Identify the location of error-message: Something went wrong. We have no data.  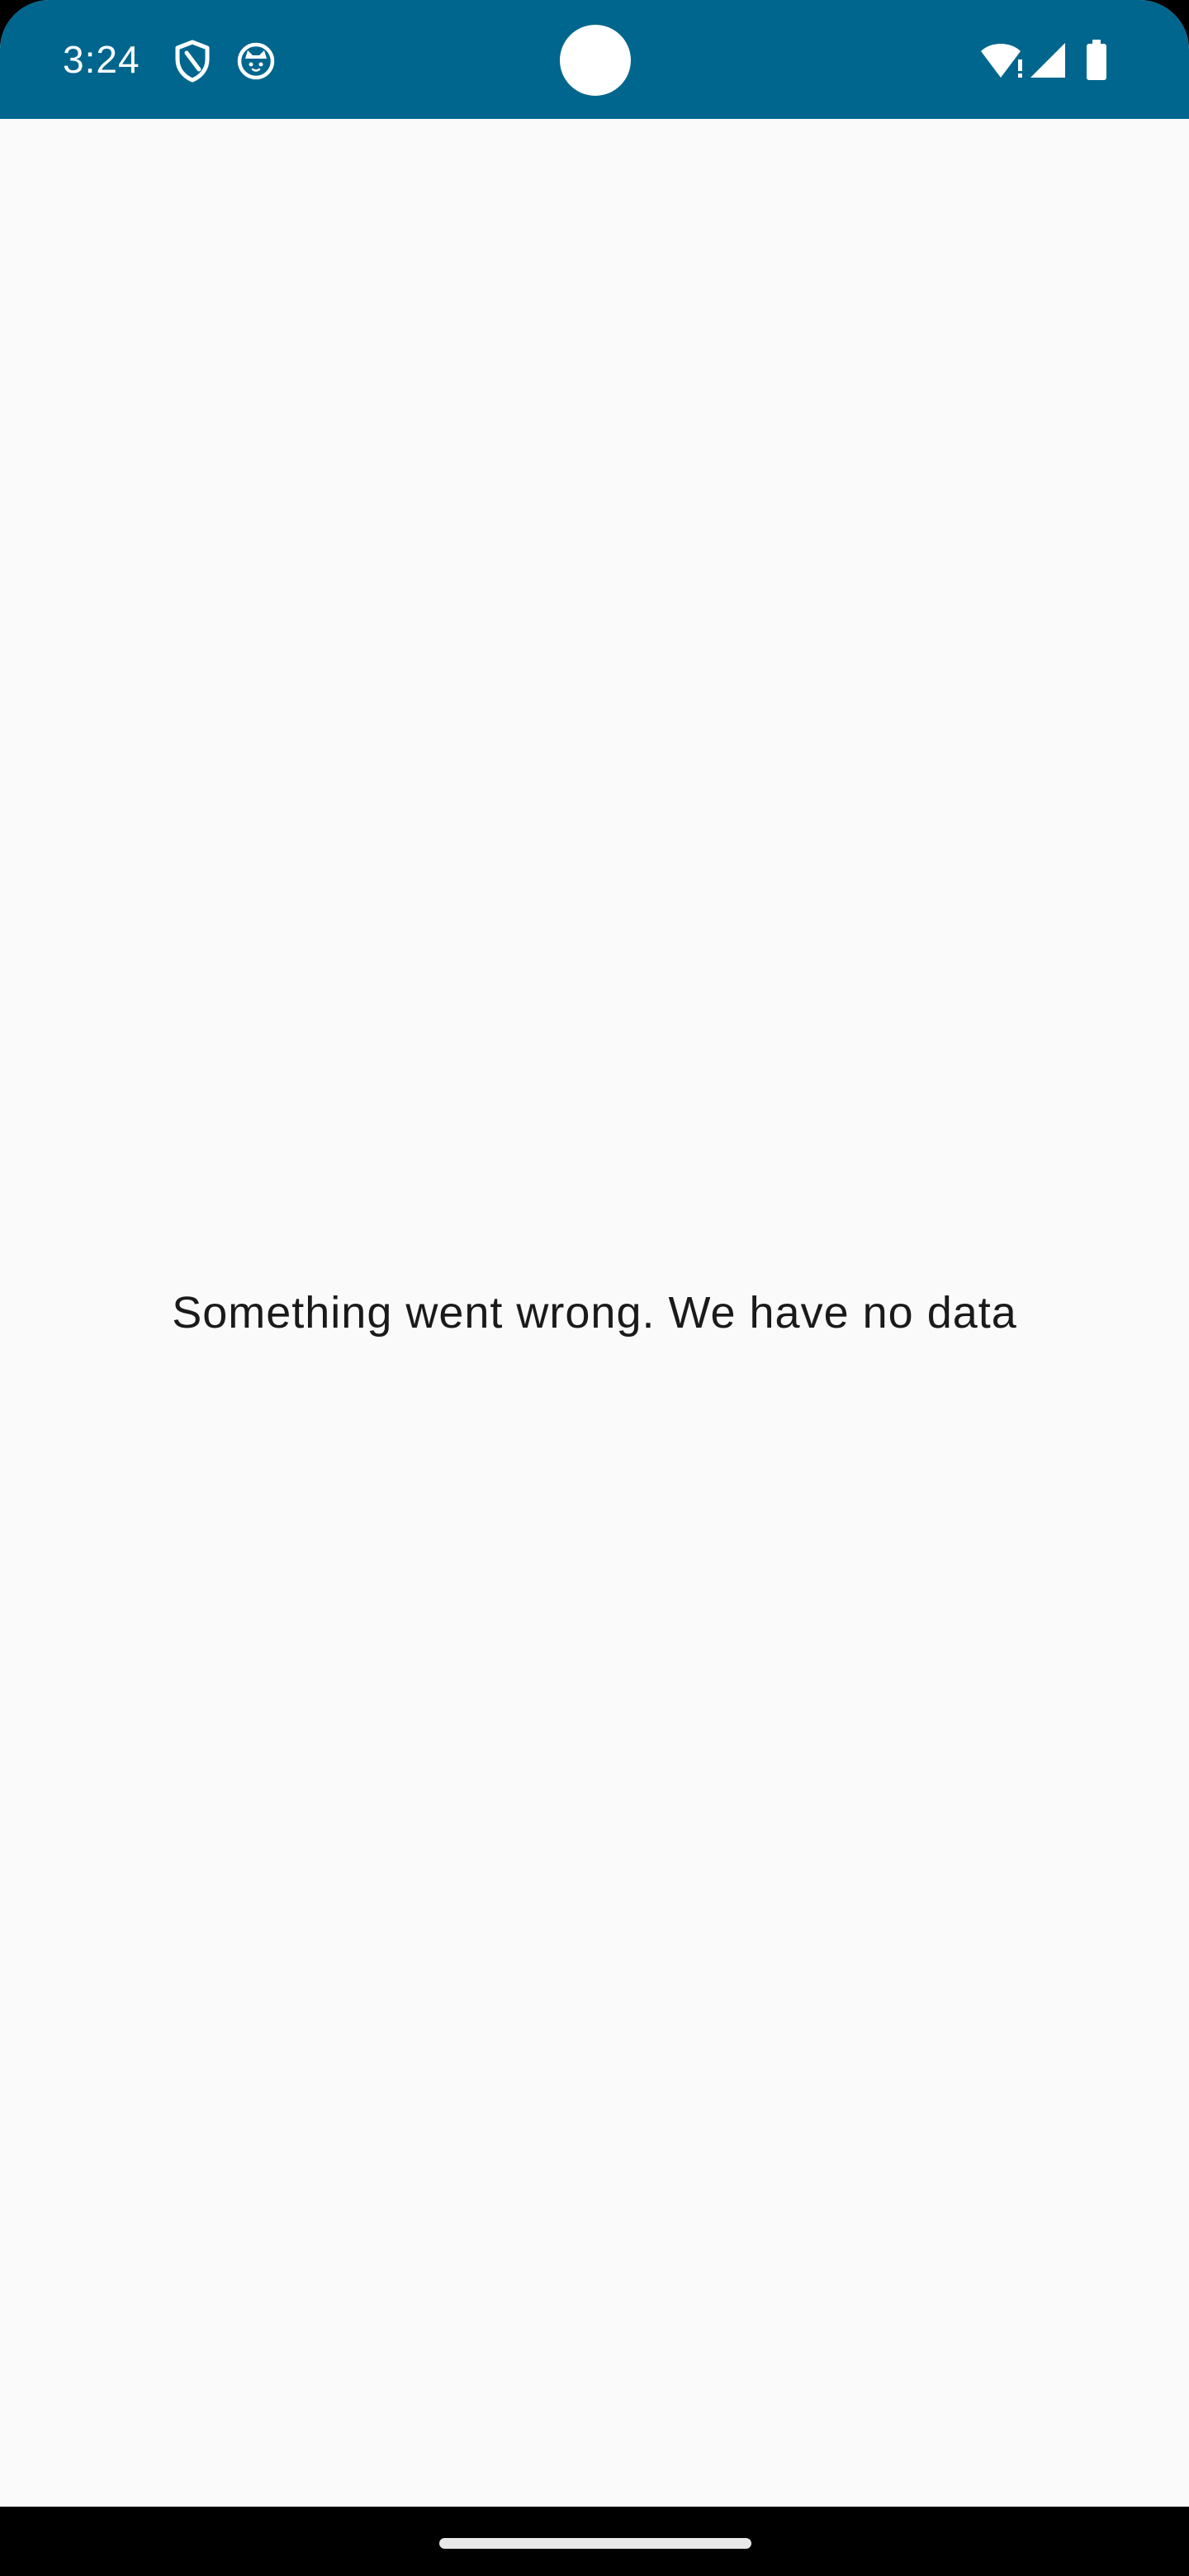
(594, 1313).